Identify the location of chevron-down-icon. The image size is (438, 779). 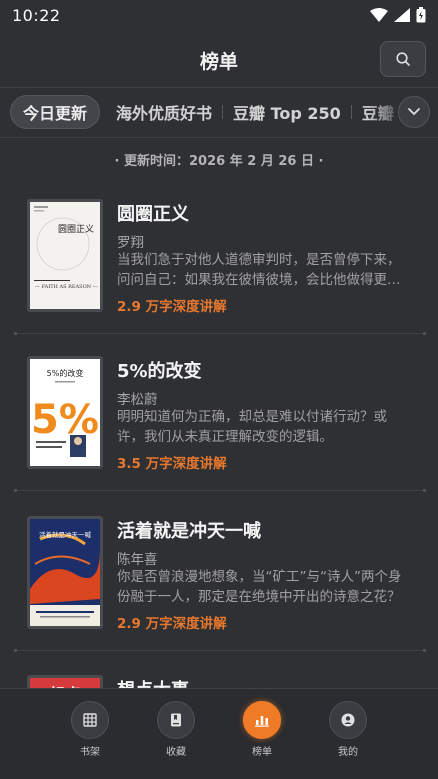
(414, 111).